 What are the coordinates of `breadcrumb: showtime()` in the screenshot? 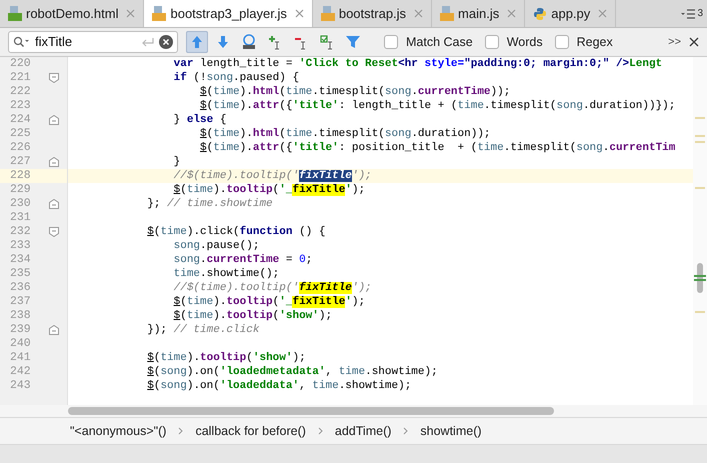 It's located at (451, 431).